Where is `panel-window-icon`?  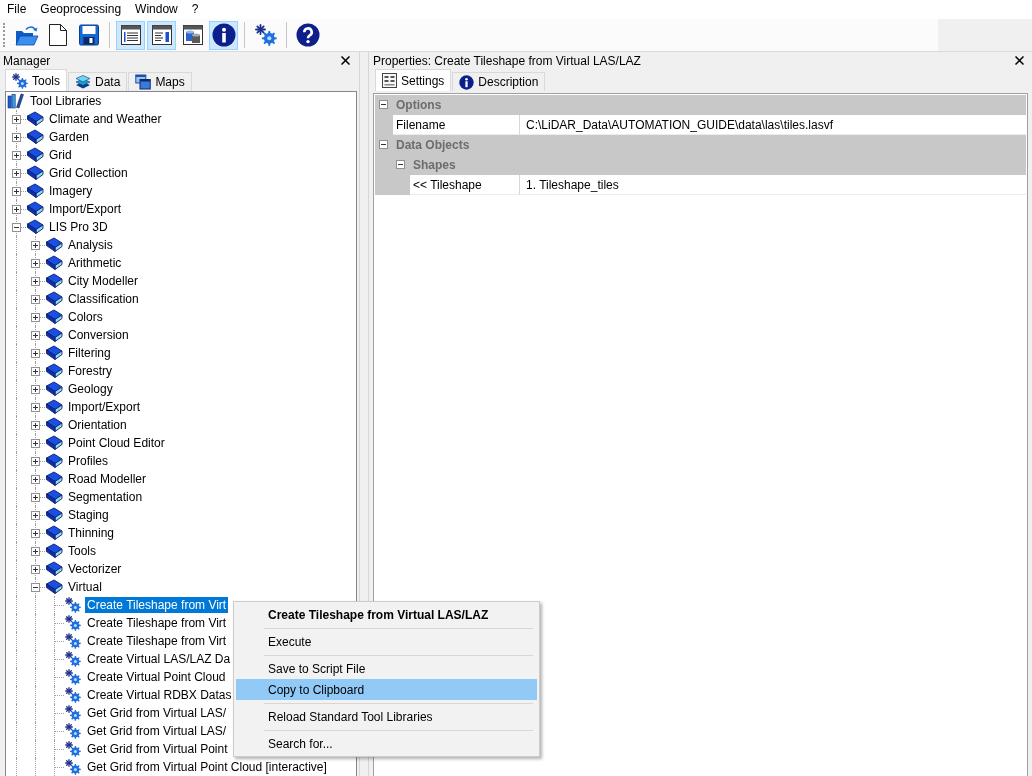
panel-window-icon is located at coordinates (161, 35).